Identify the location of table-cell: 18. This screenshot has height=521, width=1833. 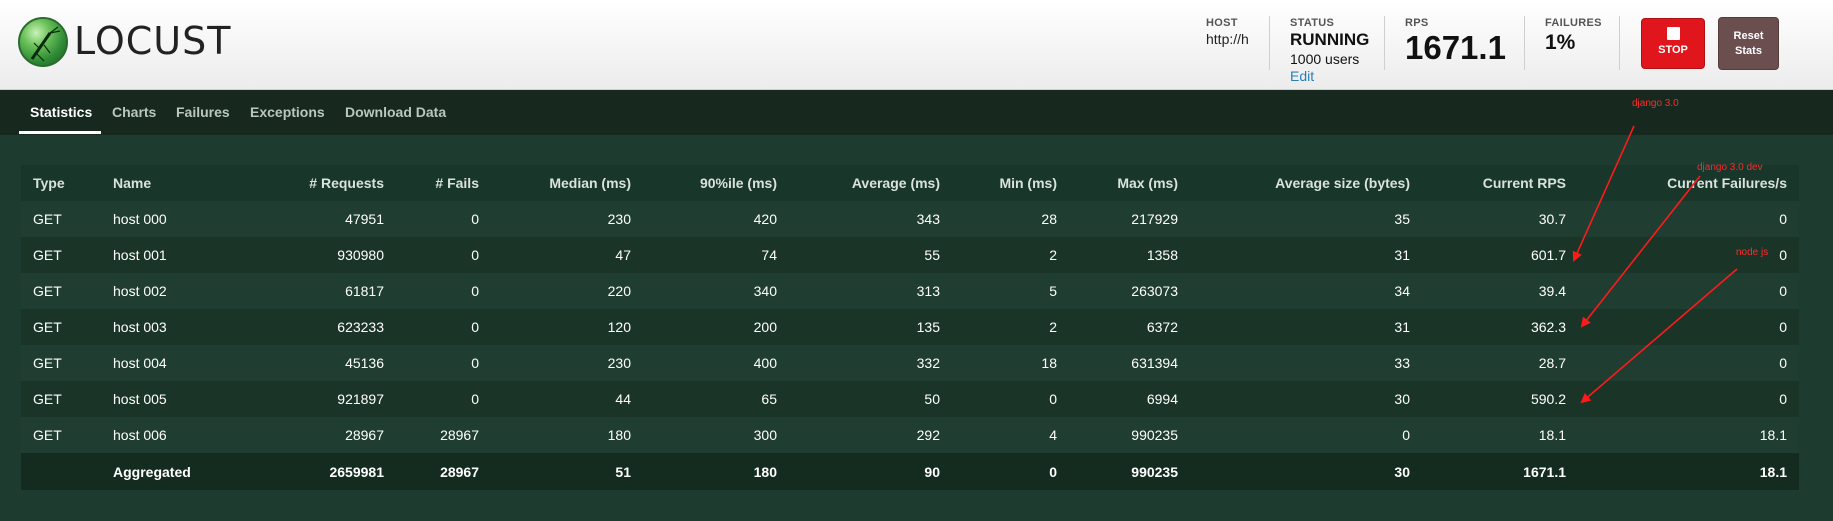
(1049, 363).